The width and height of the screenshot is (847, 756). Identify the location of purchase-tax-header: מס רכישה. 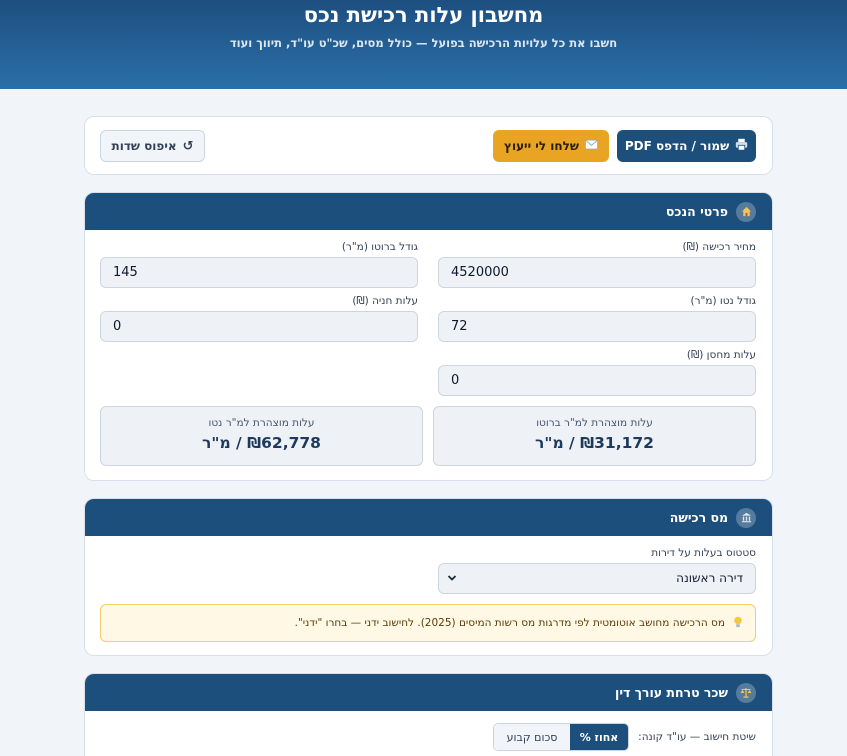
(428, 517).